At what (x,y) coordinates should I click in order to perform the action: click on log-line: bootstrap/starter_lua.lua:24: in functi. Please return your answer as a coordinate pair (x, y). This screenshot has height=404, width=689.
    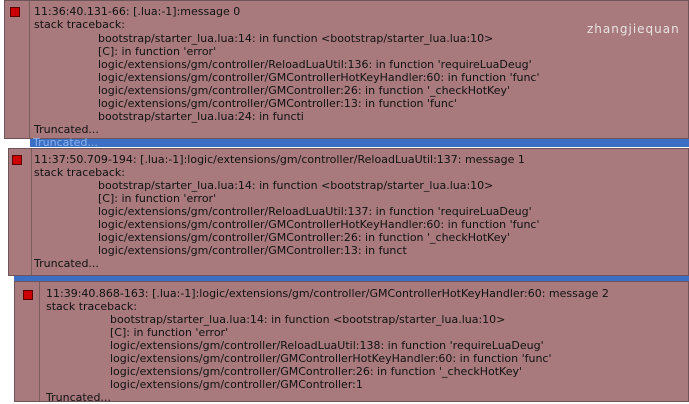
    Looking at the image, I should click on (201, 116).